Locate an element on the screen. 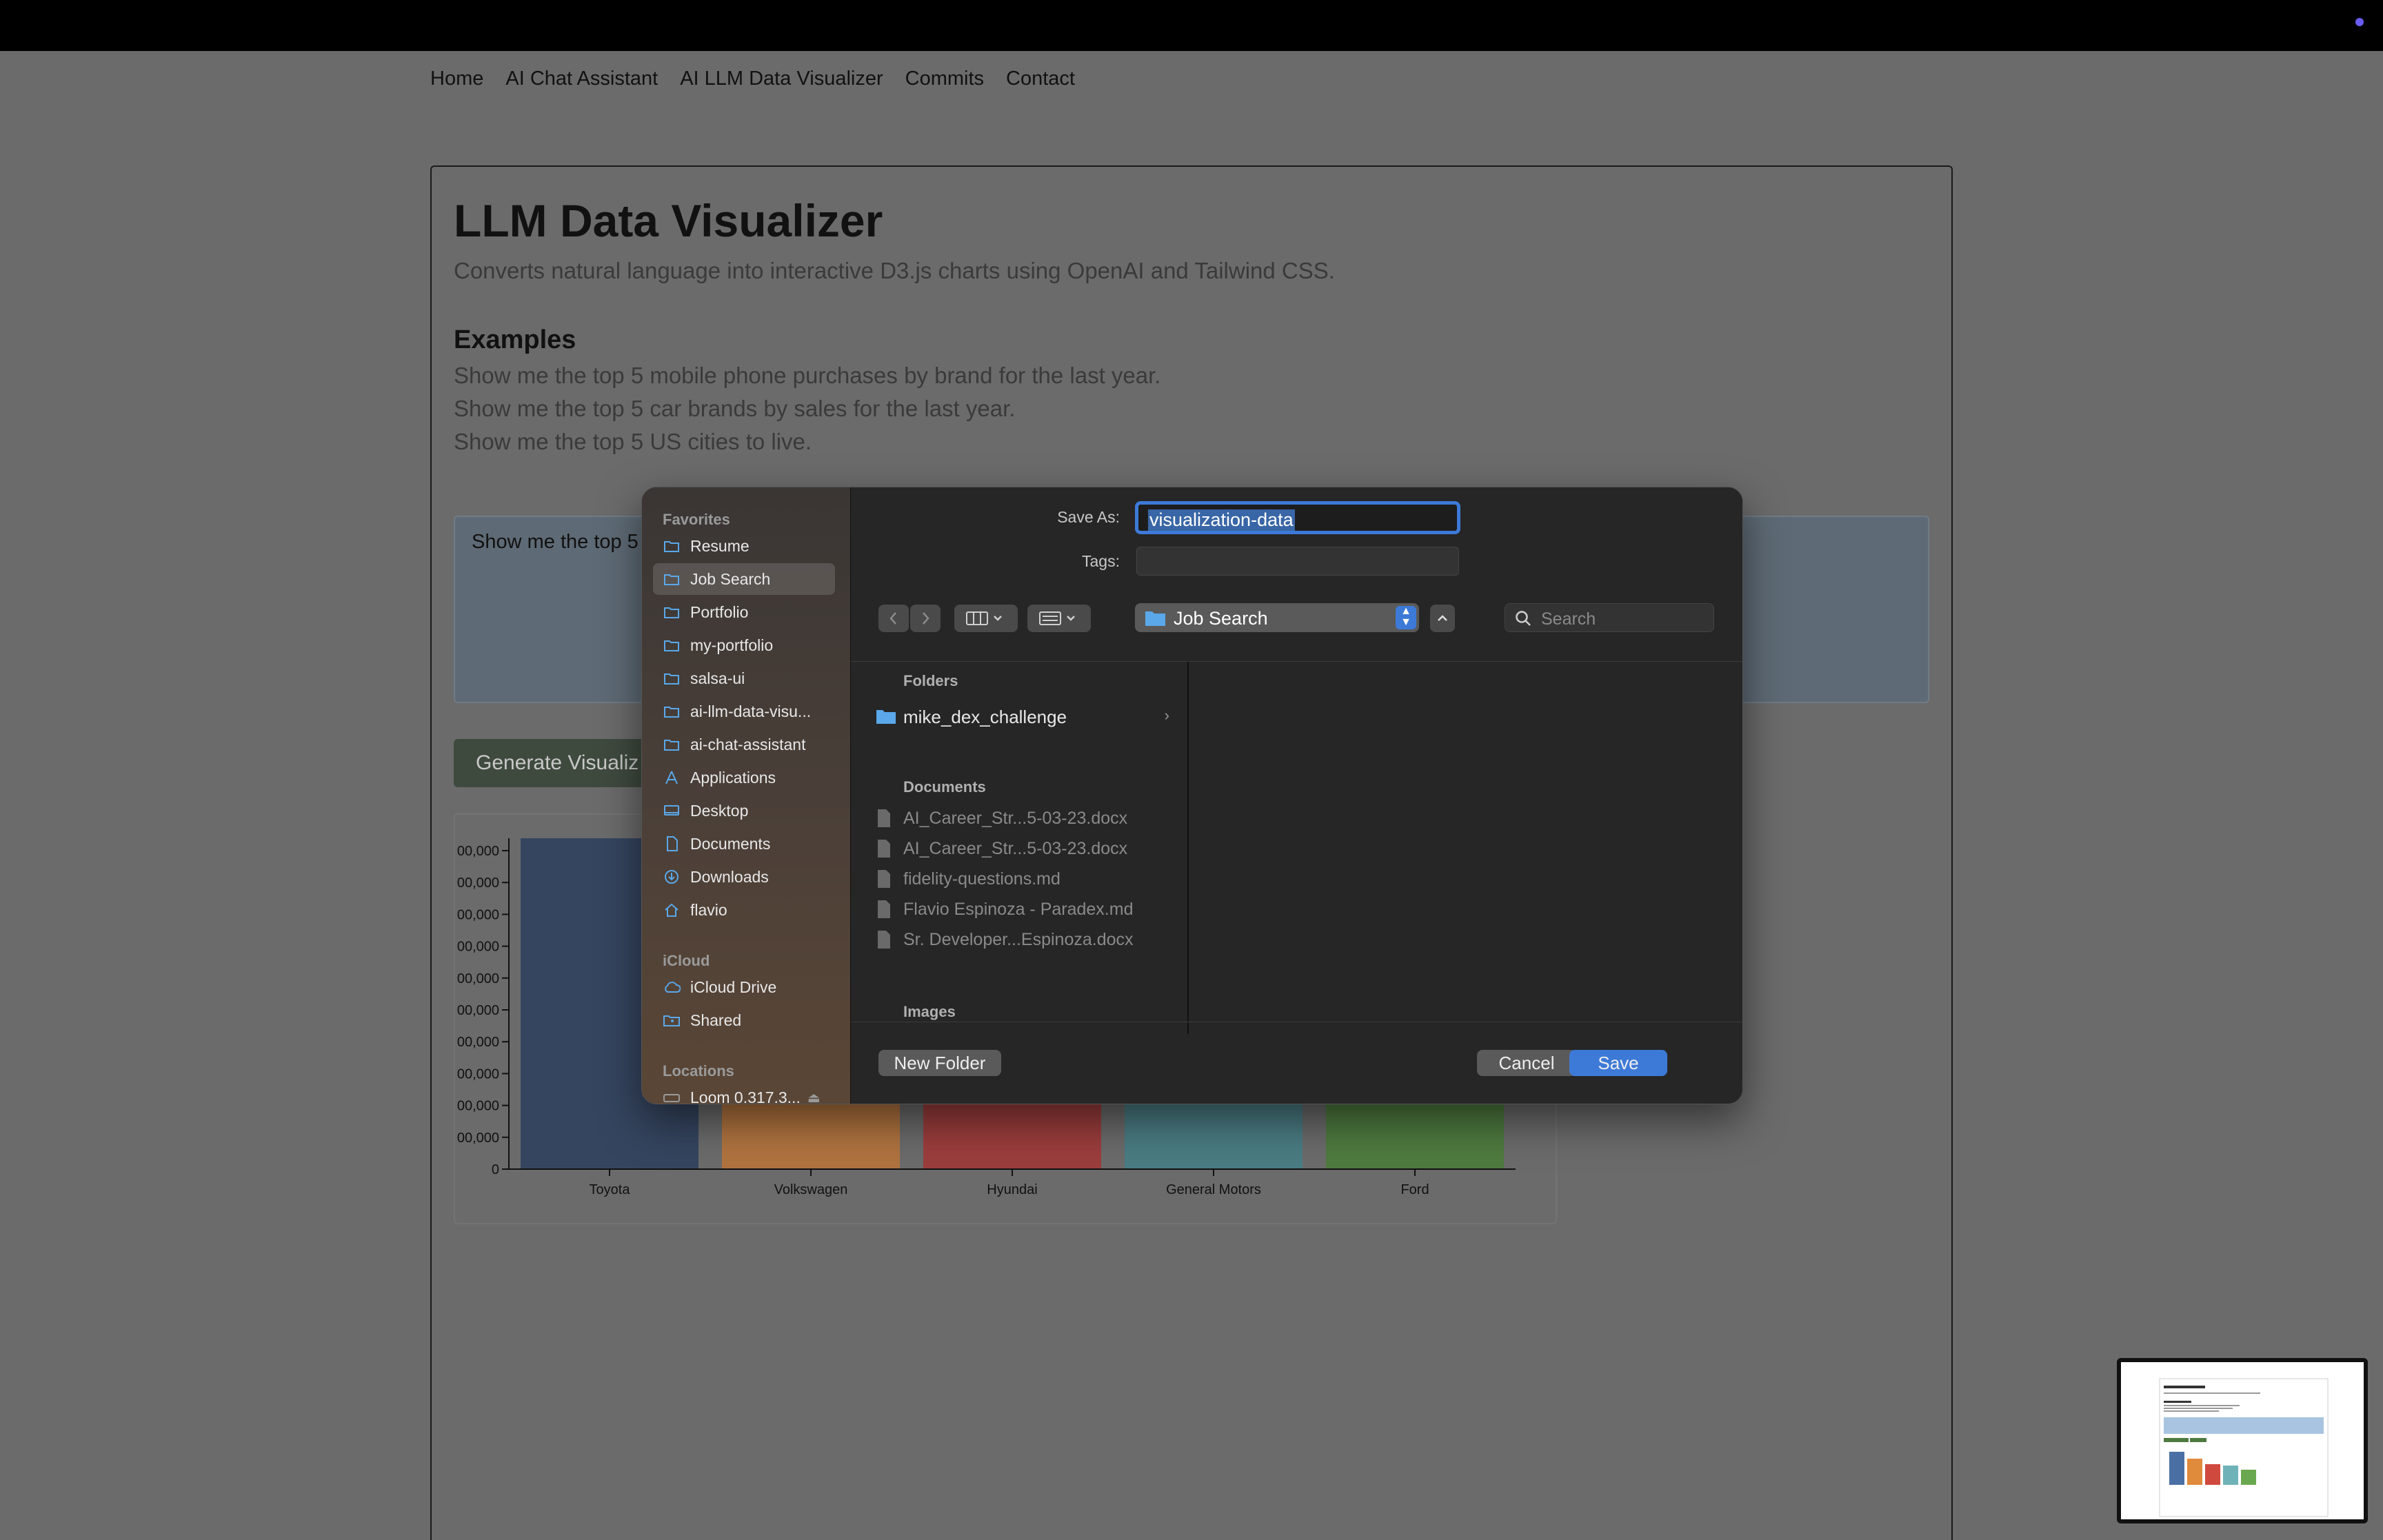 Image resolution: width=2383 pixels, height=1540 pixels. sidebar-item-favorites-4: salsa-ui is located at coordinates (744, 678).